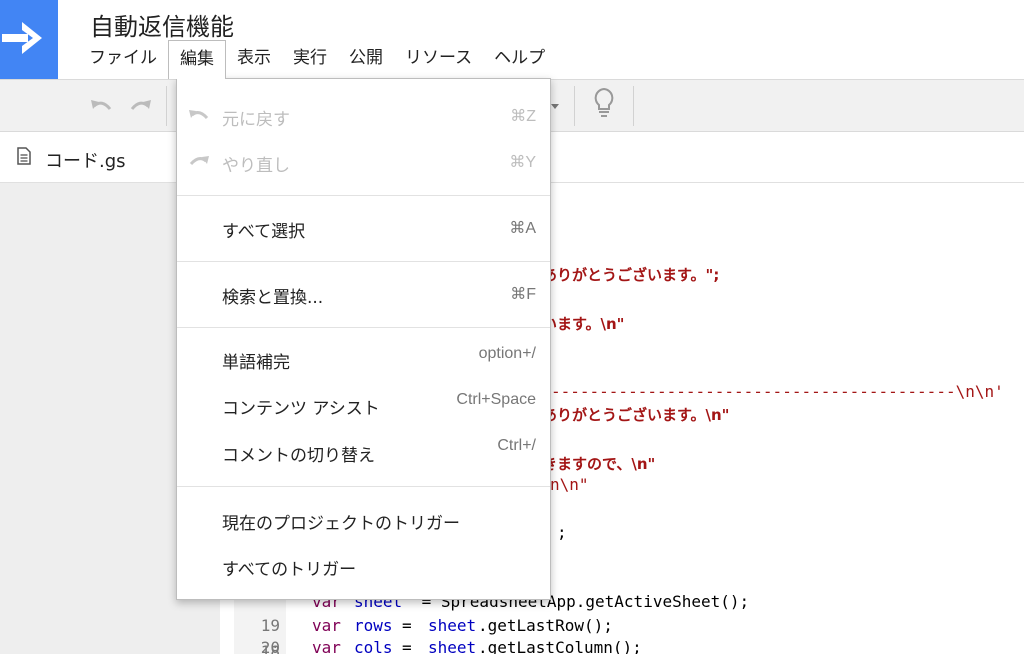 This screenshot has height=654, width=1024. I want to click on line-number: 19, so click(270, 625).